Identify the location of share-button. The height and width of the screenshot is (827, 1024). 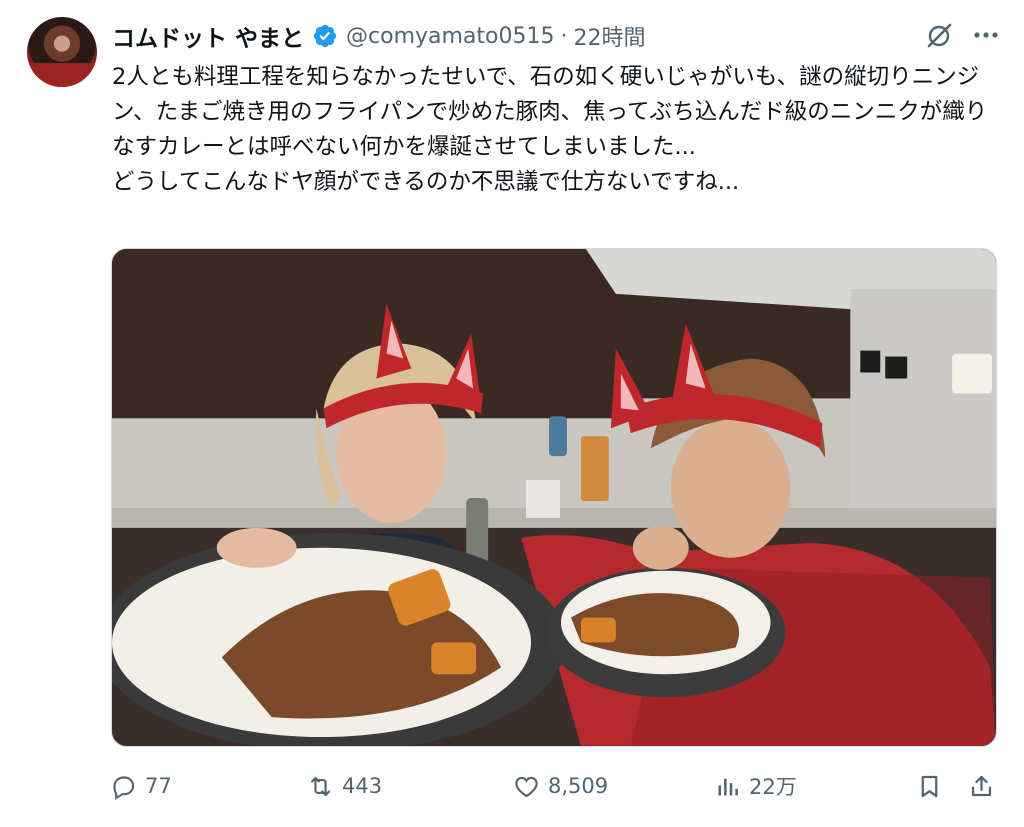
(981, 786).